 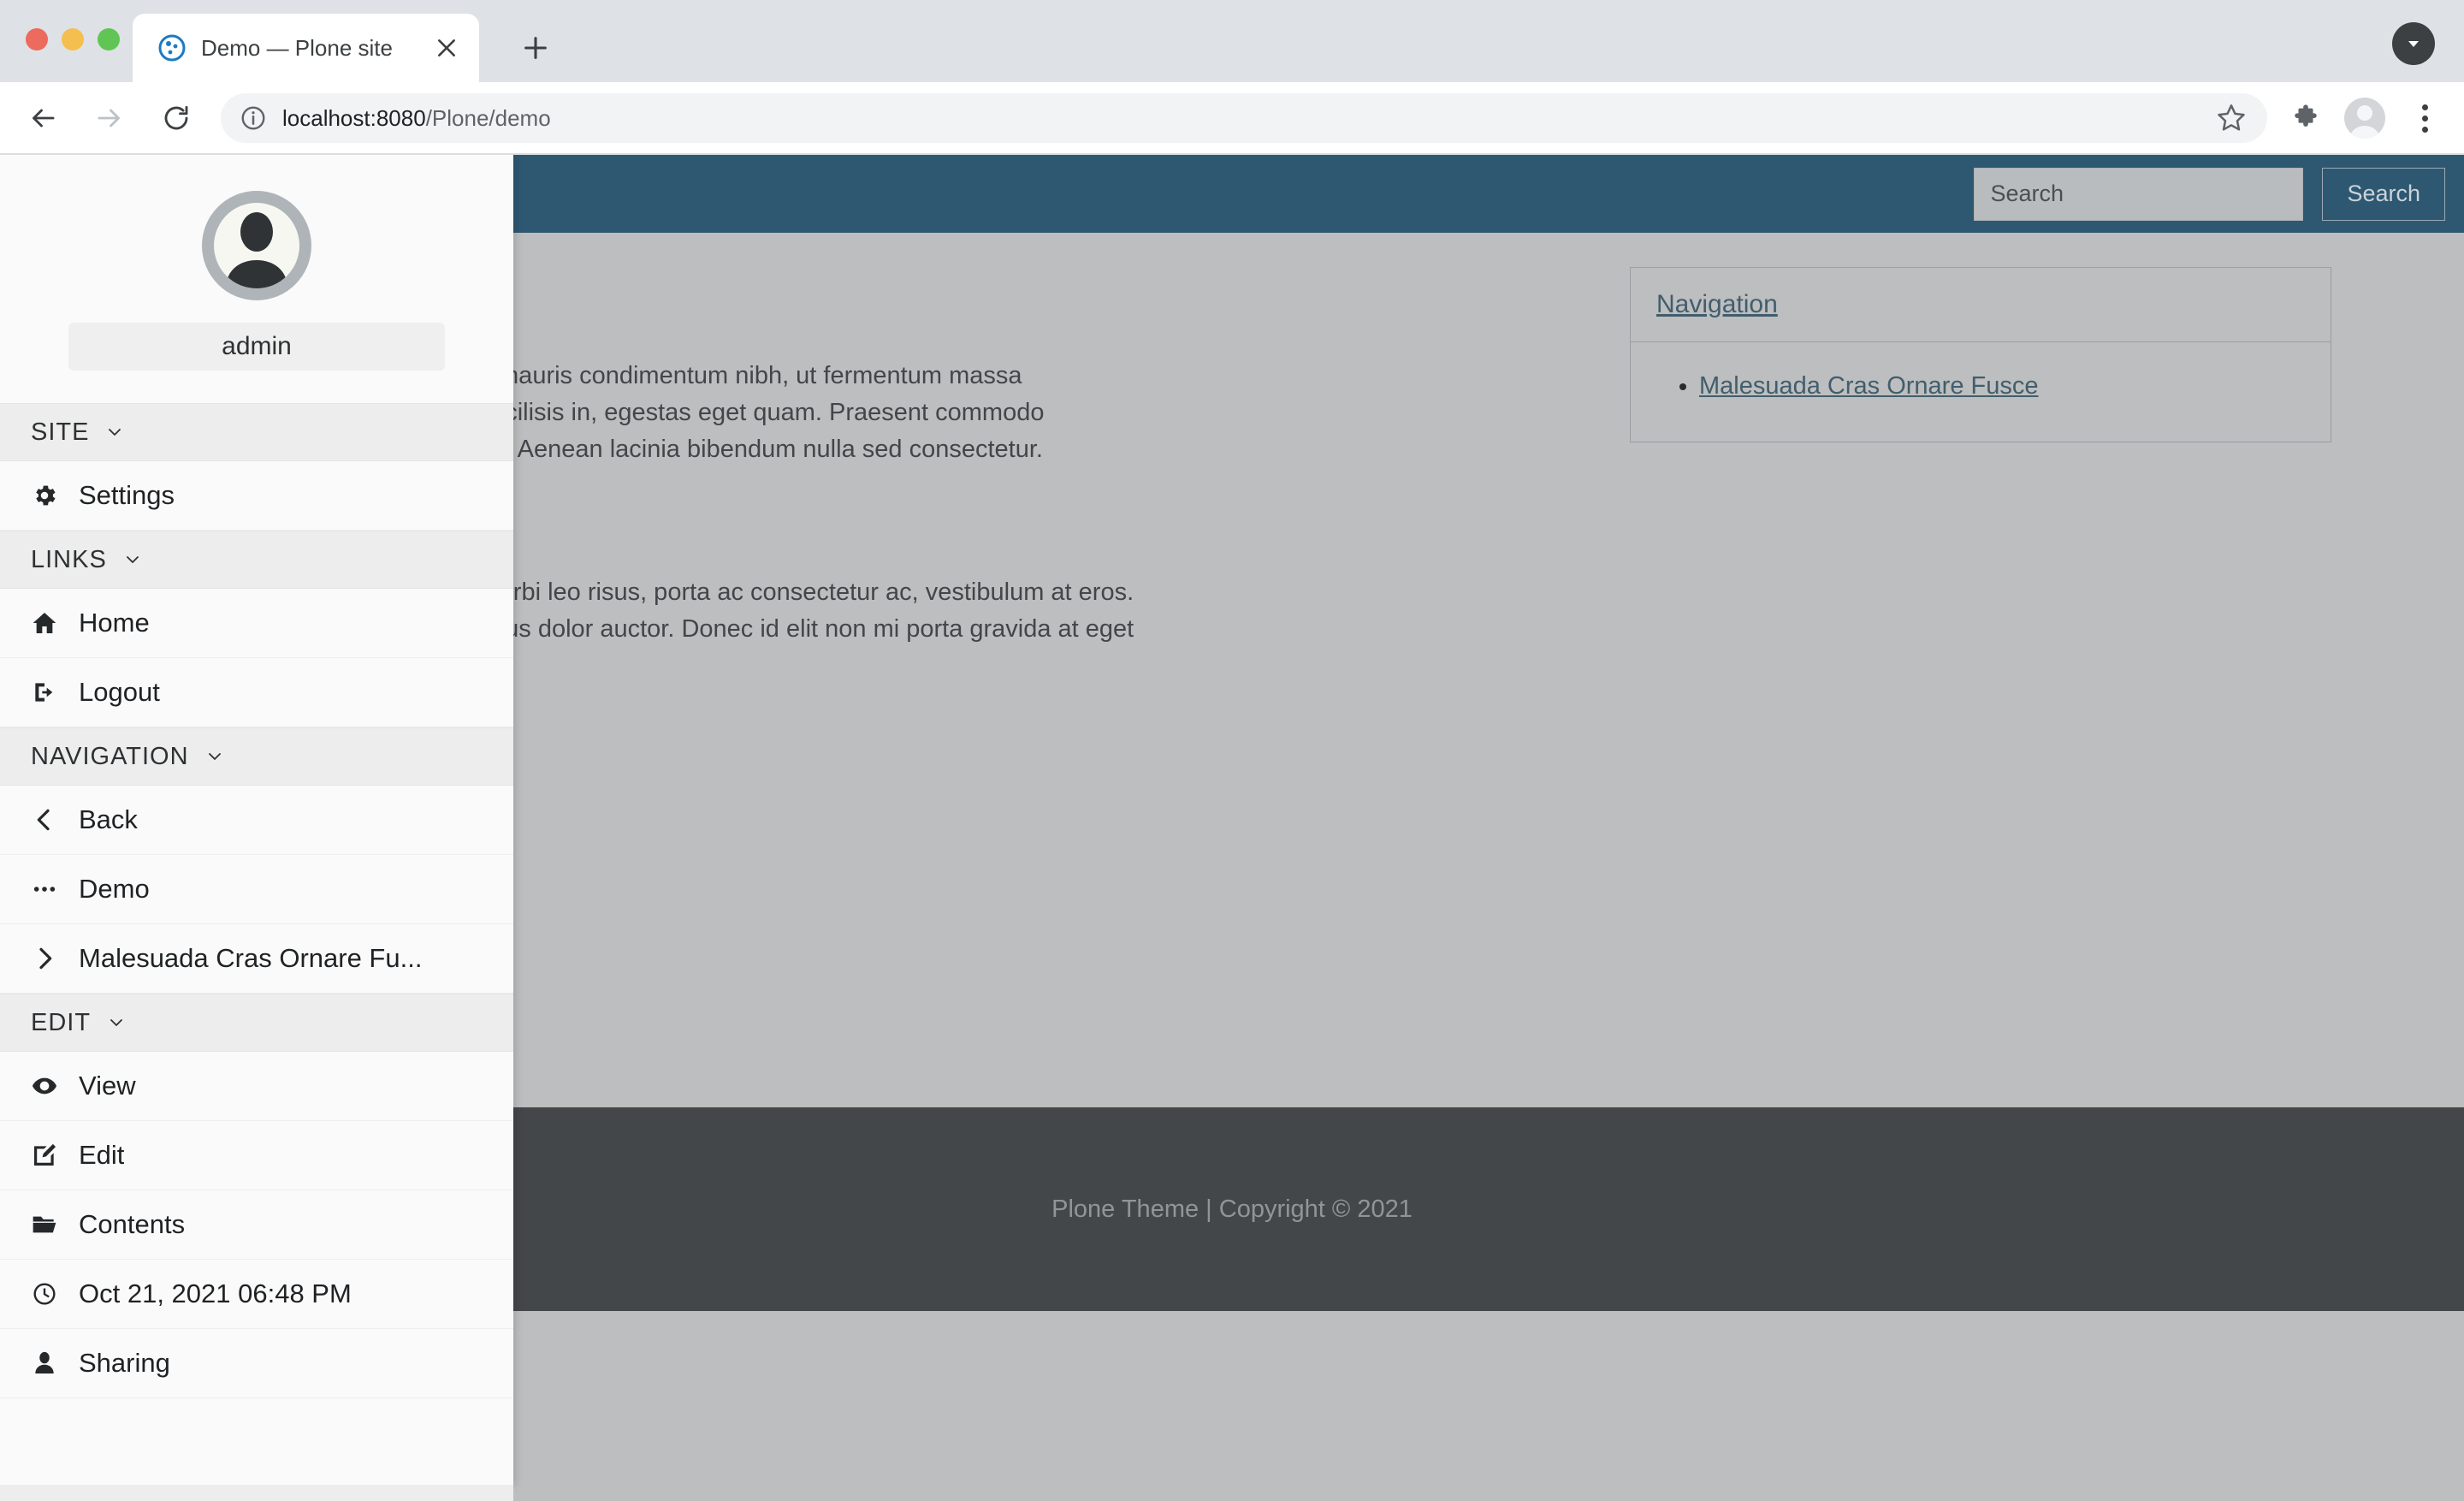 I want to click on plus-icon, so click(x=535, y=48).